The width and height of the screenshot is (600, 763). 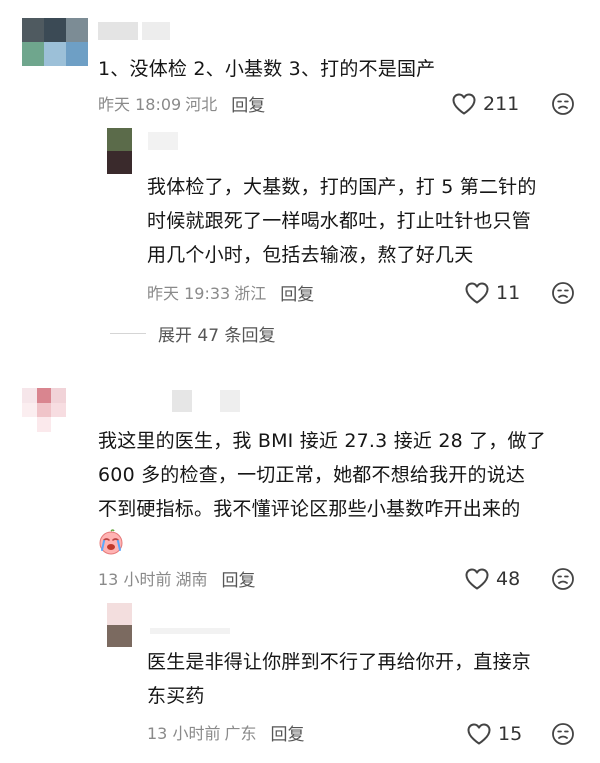 I want to click on like-button: 11, so click(x=492, y=293).